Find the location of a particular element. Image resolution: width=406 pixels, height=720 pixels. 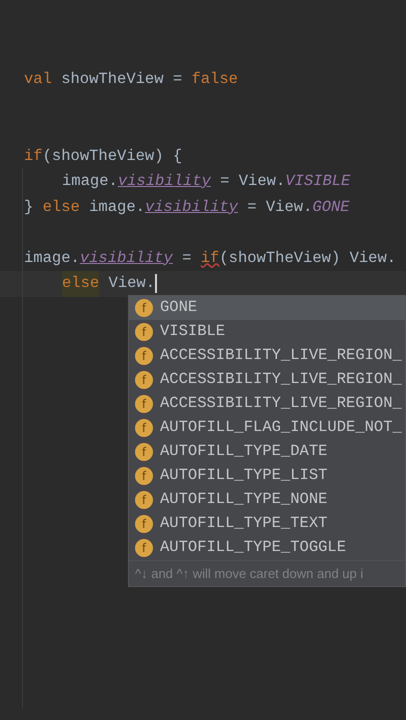

constant-name: VISIBLE is located at coordinates (317, 181).